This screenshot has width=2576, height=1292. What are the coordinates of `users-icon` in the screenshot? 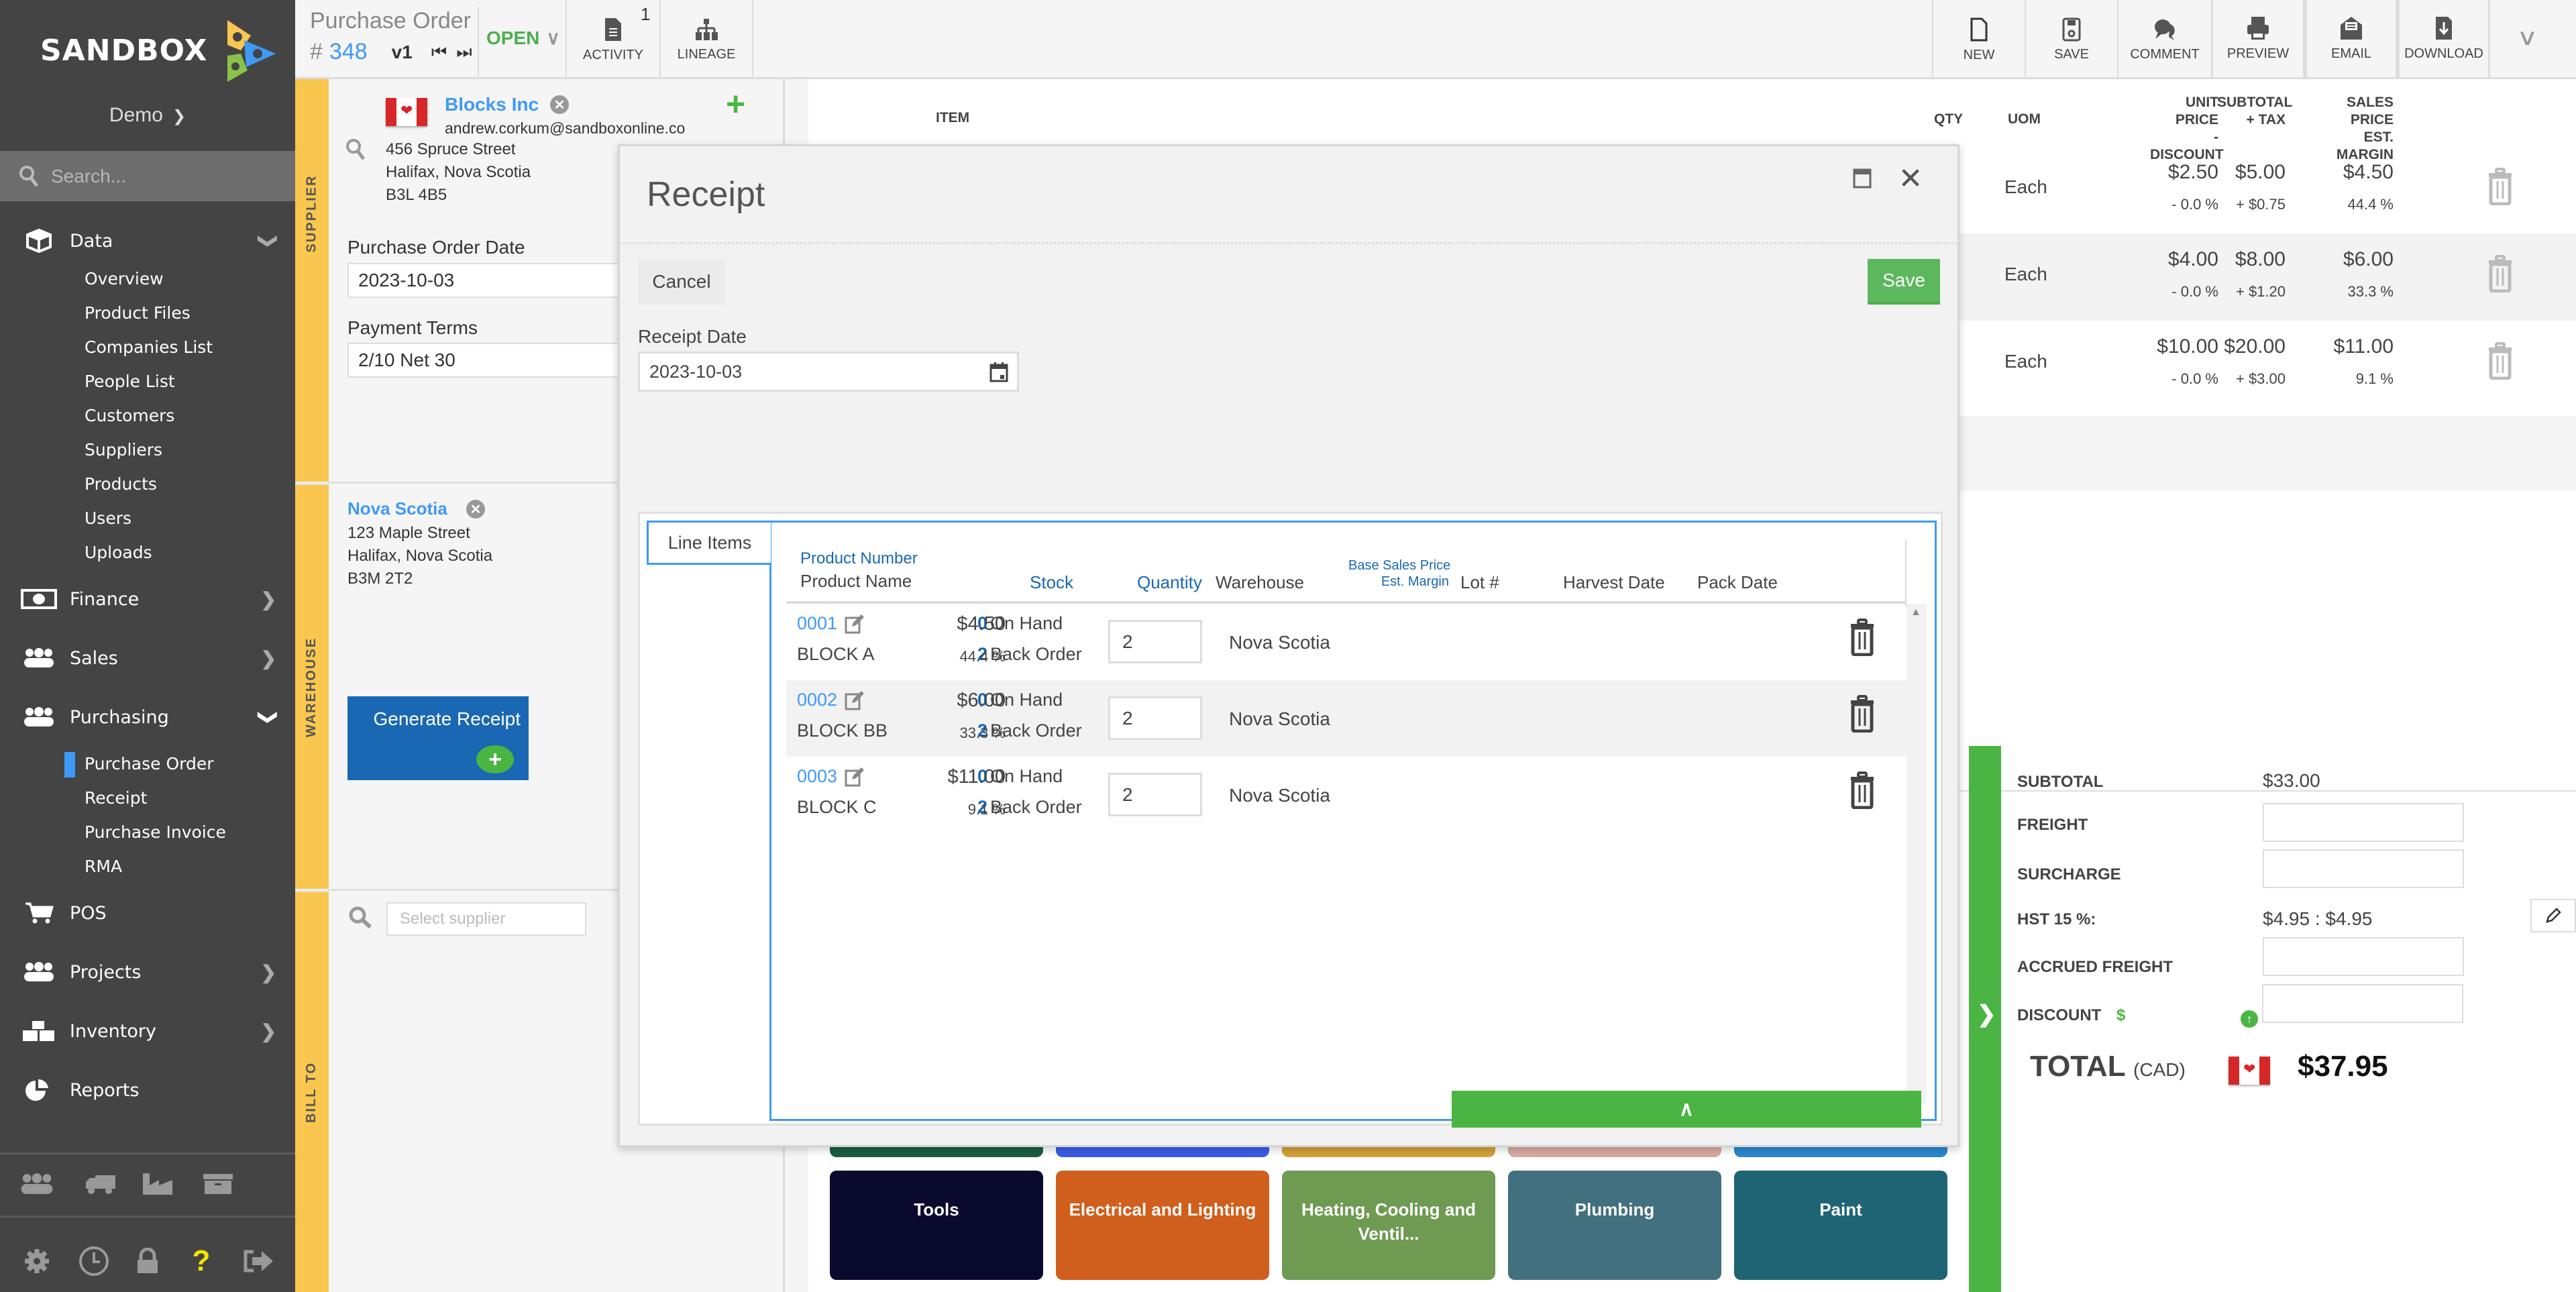 It's located at (37, 1184).